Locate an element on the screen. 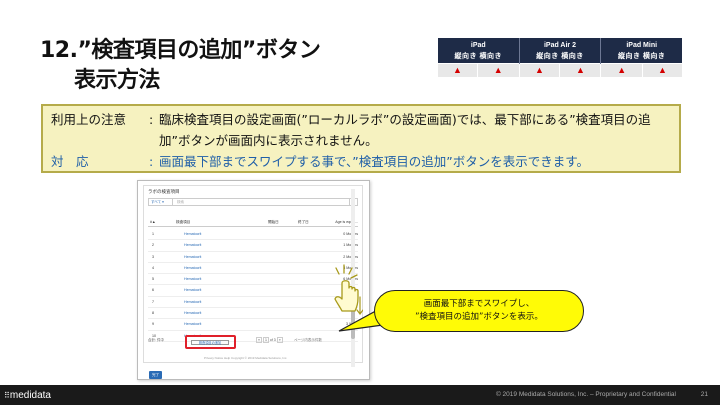 This screenshot has width=720, height=405. table-row: 1Hematocrit0 Months is located at coordinates (253, 235).